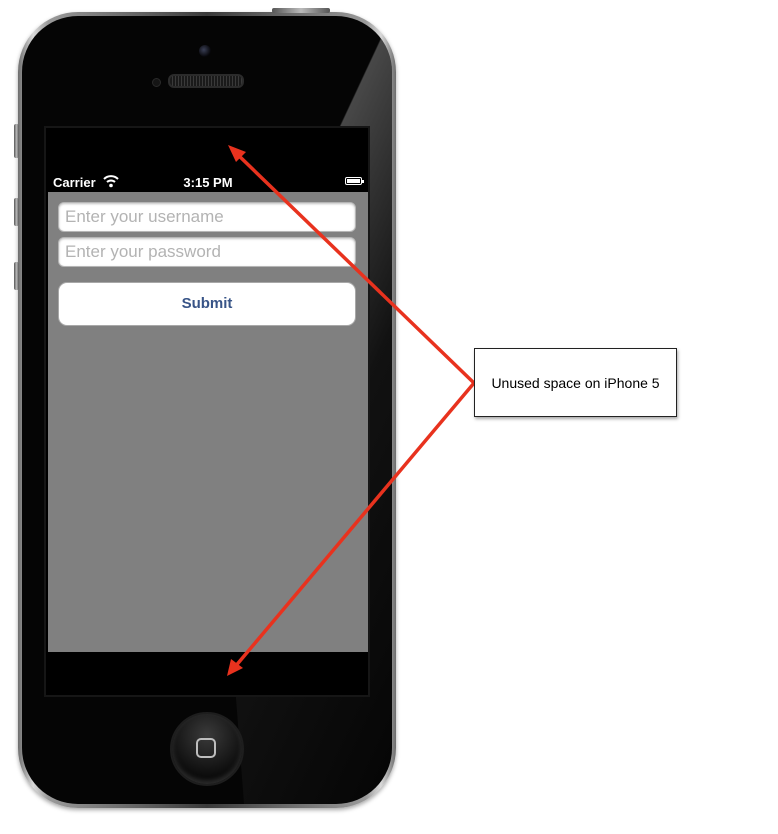 This screenshot has height=834, width=778. I want to click on arrow-to-top-space, so click(355, 268).